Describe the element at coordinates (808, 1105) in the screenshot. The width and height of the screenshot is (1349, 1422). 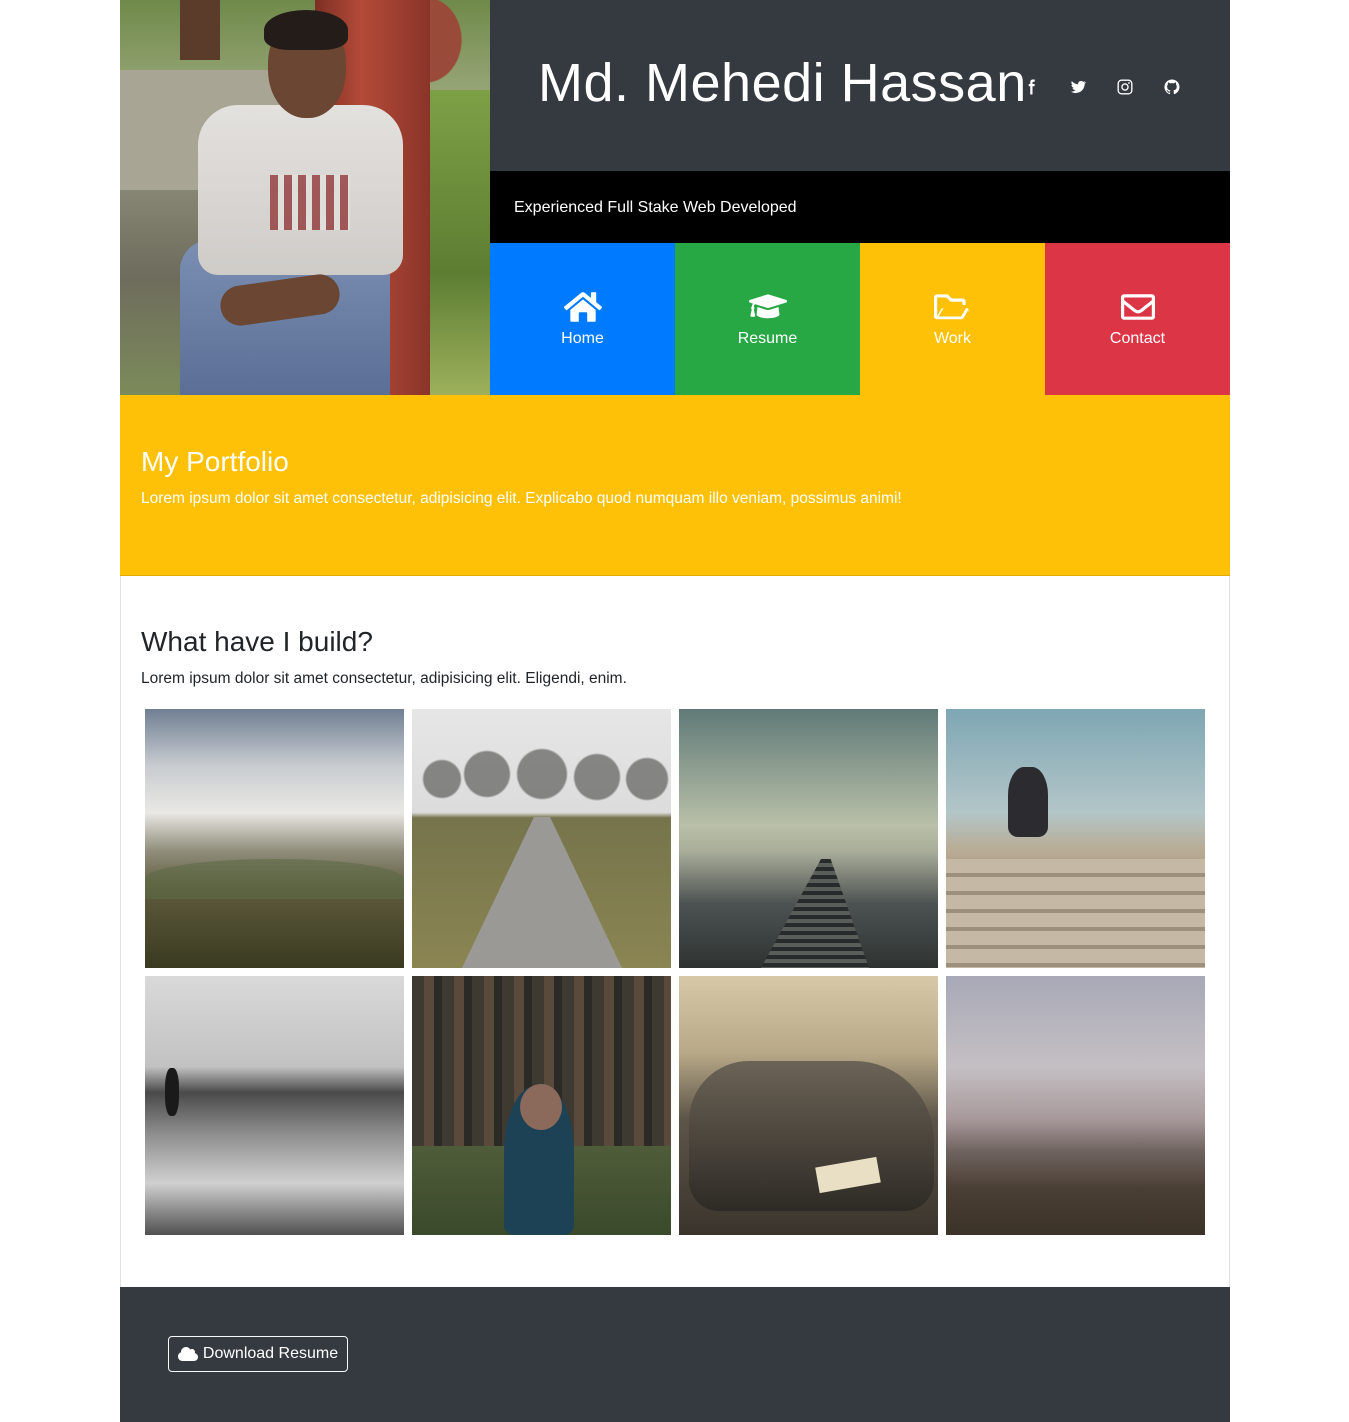
I see `gallery-image-car` at that location.